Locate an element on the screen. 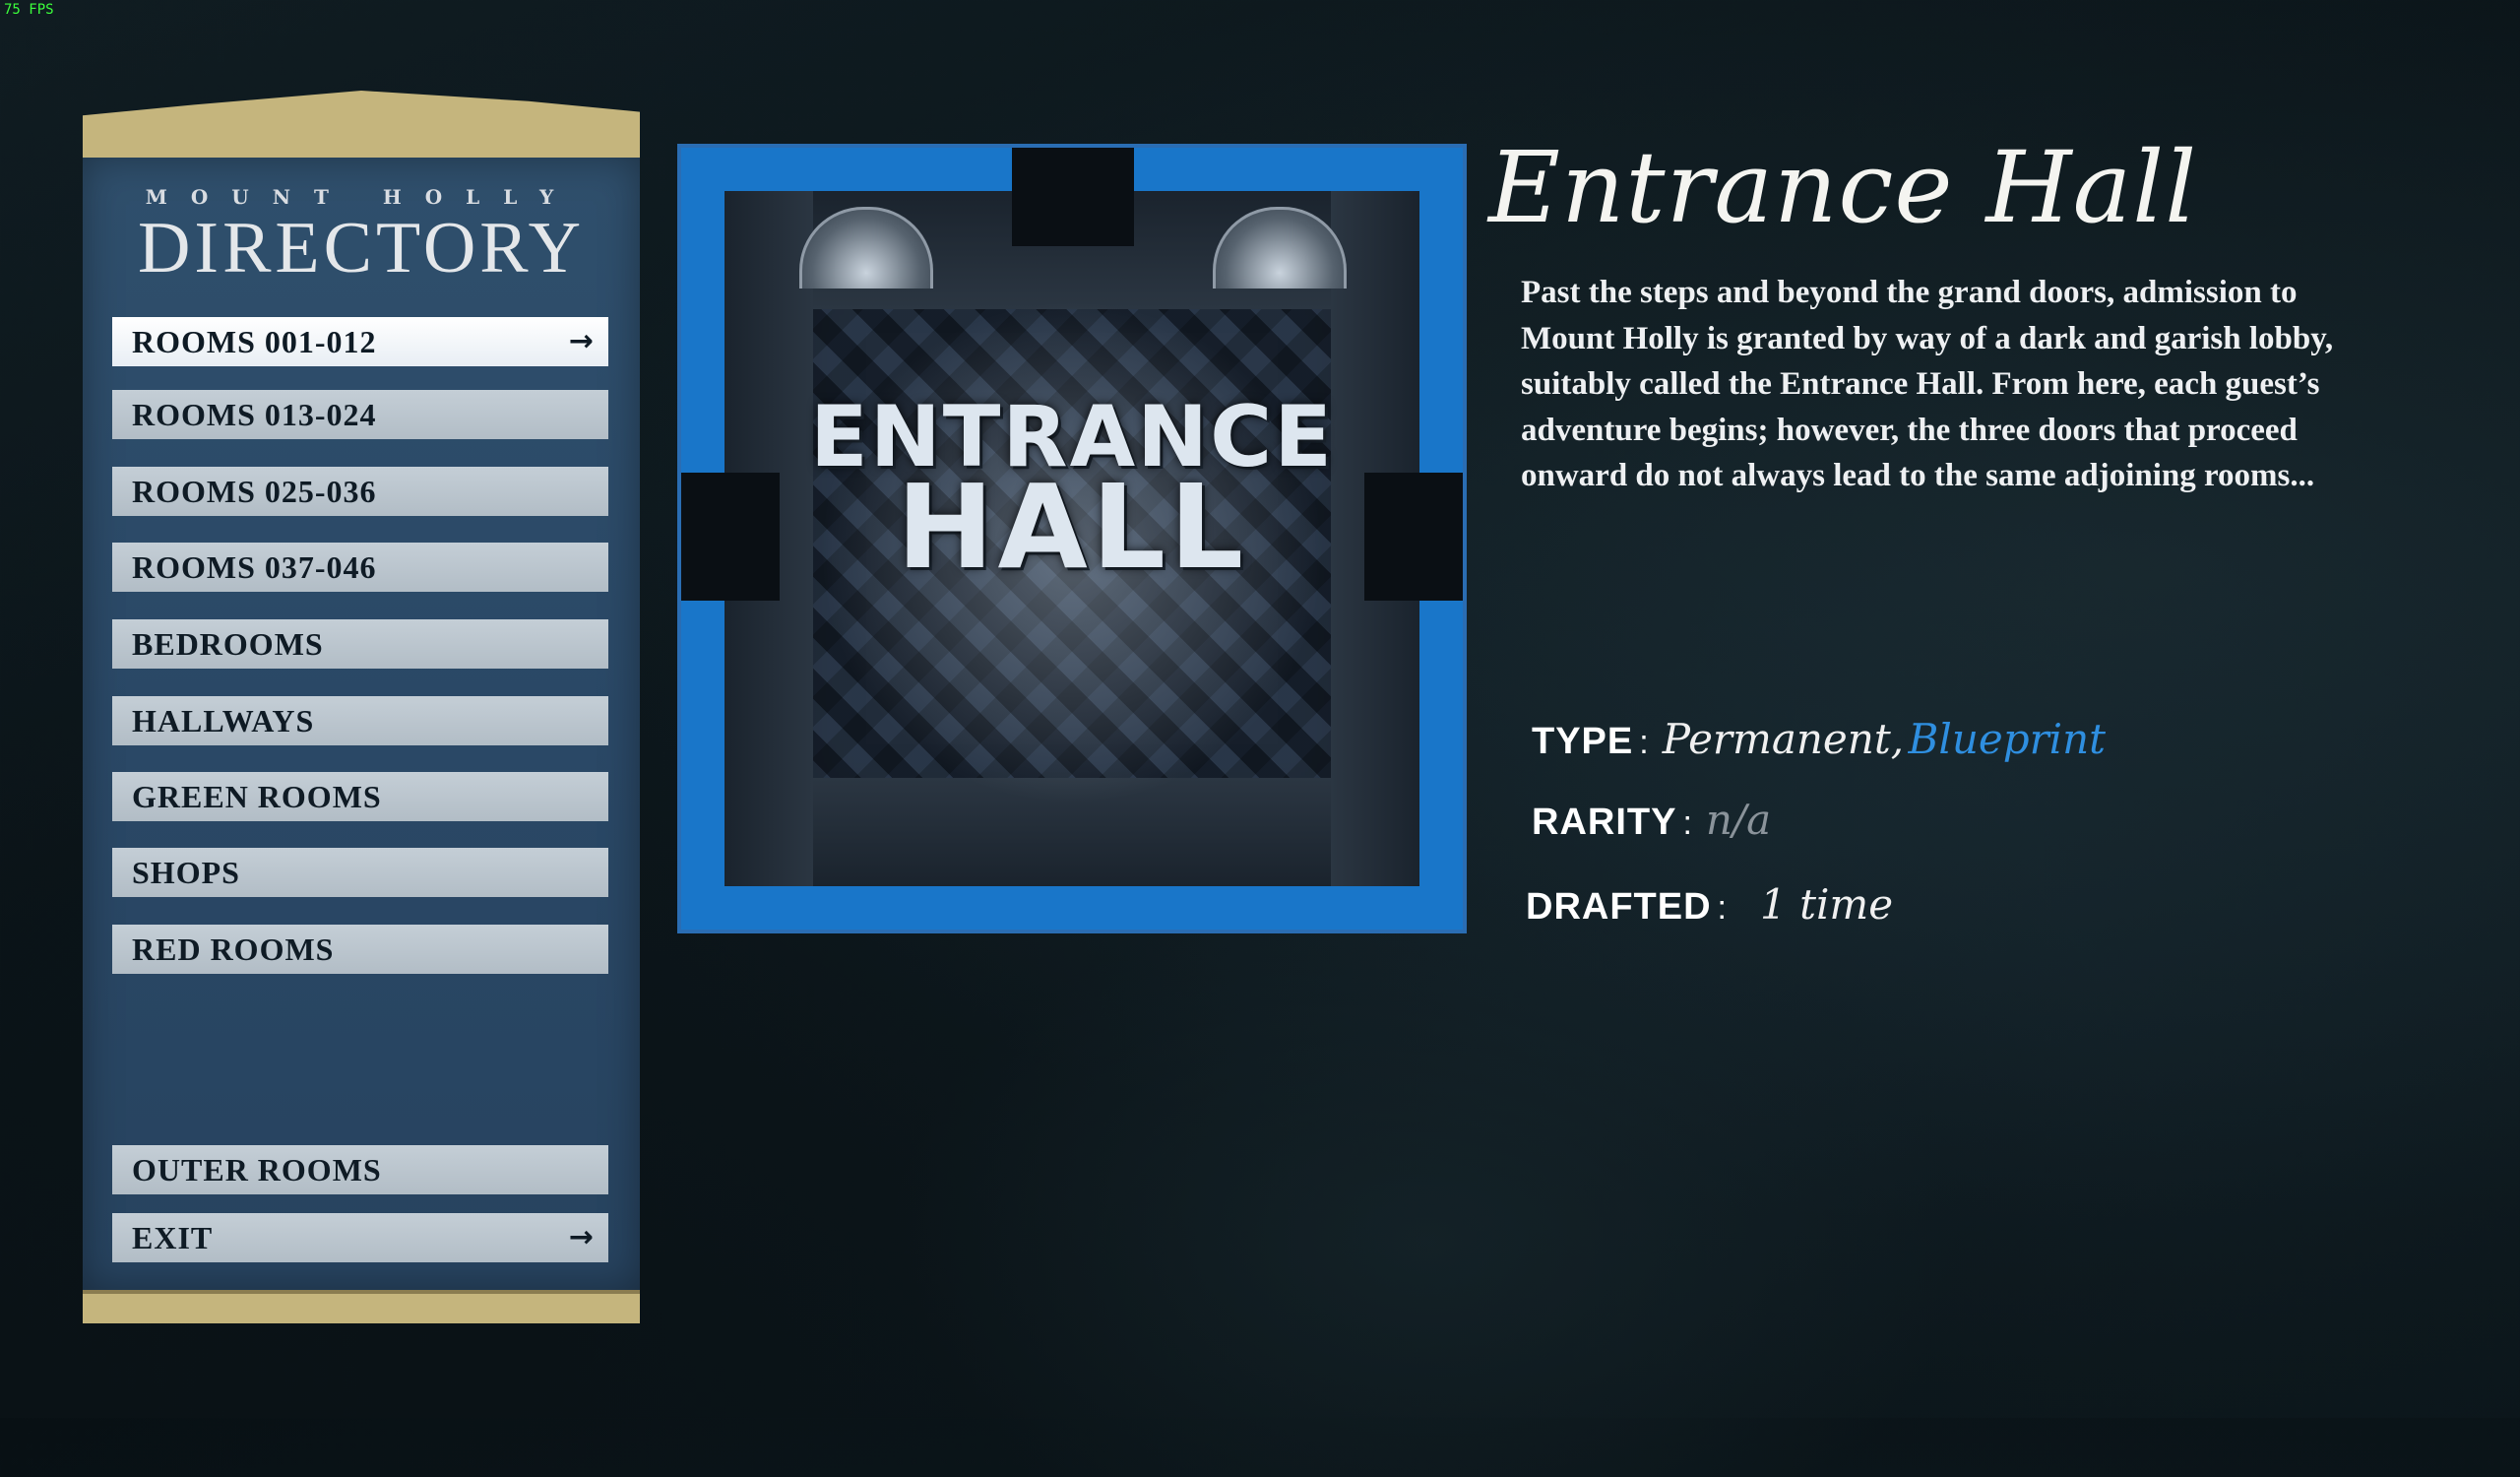 Image resolution: width=2520 pixels, height=1477 pixels. menu-item-exit: EXIT → is located at coordinates (360, 1237).